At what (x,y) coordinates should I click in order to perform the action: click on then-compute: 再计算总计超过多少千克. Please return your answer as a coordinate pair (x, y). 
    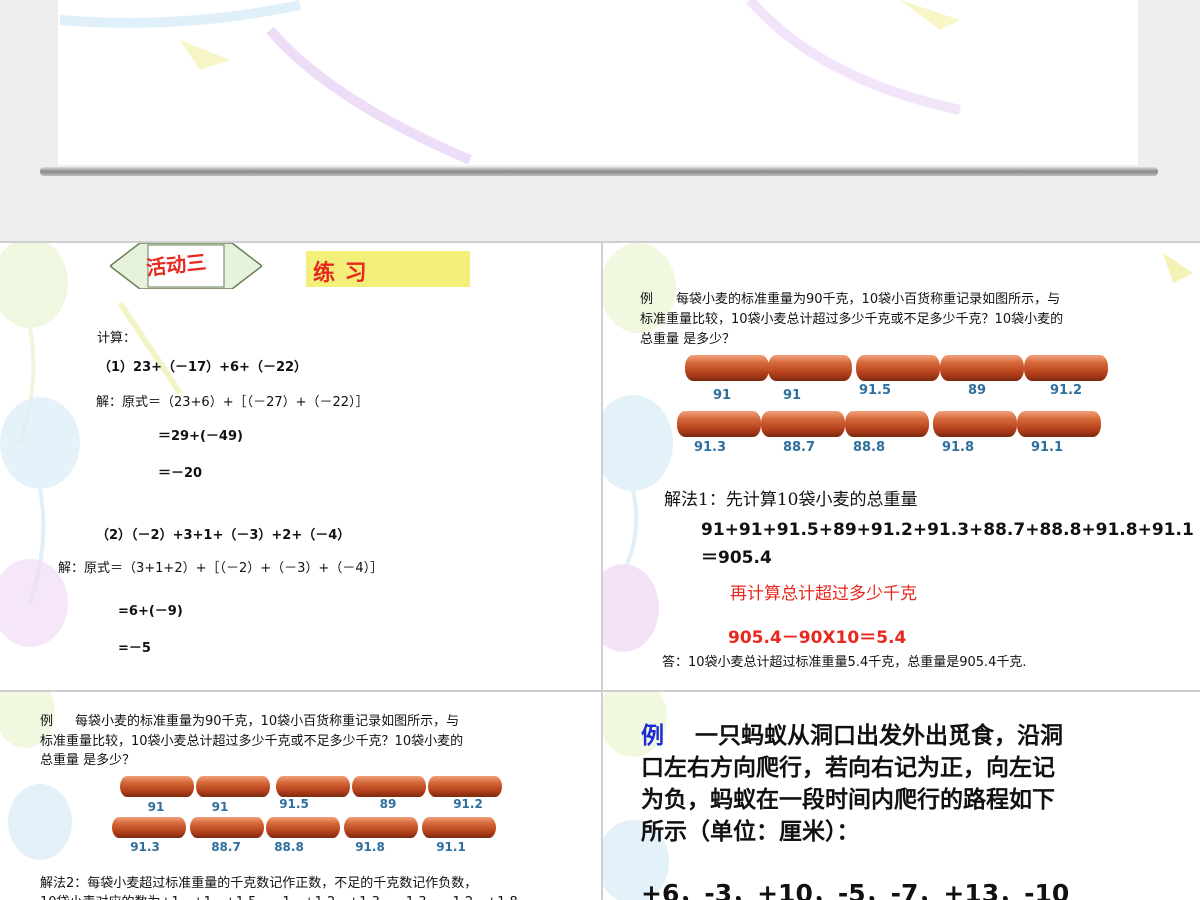
    Looking at the image, I should click on (823, 594).